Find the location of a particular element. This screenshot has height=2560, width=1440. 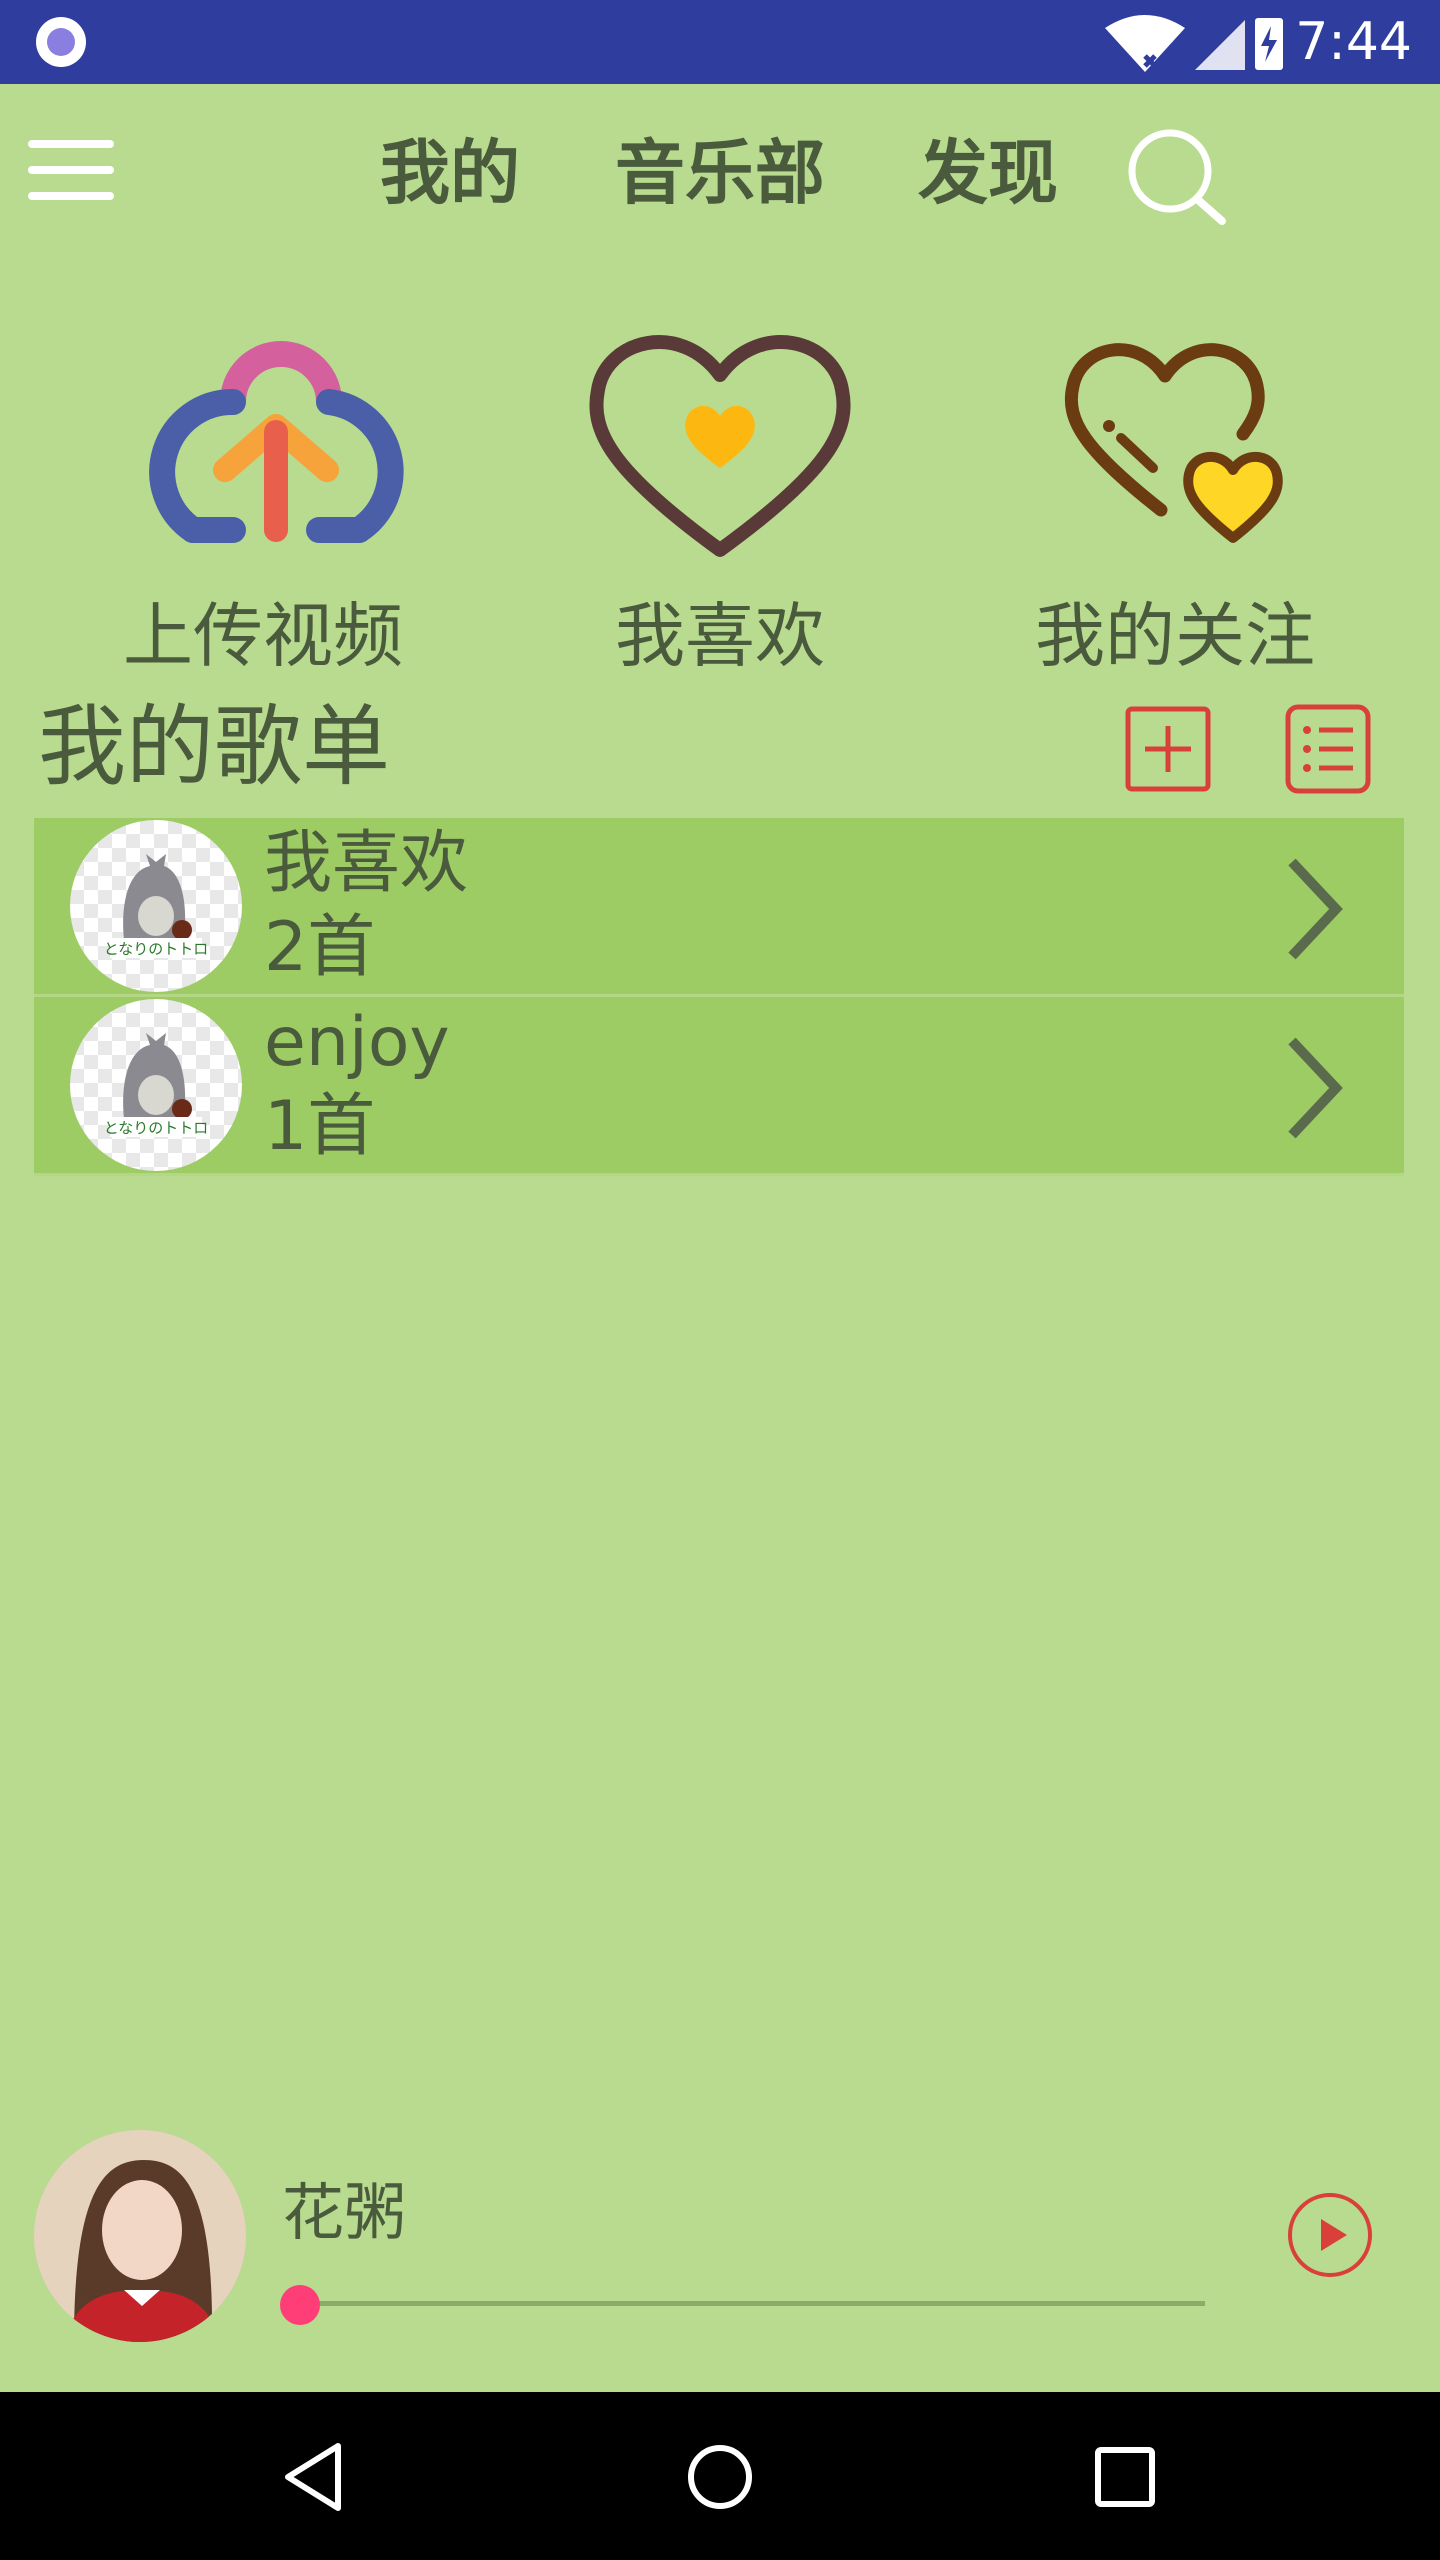

status-time: 7:44 is located at coordinates (1353, 42).